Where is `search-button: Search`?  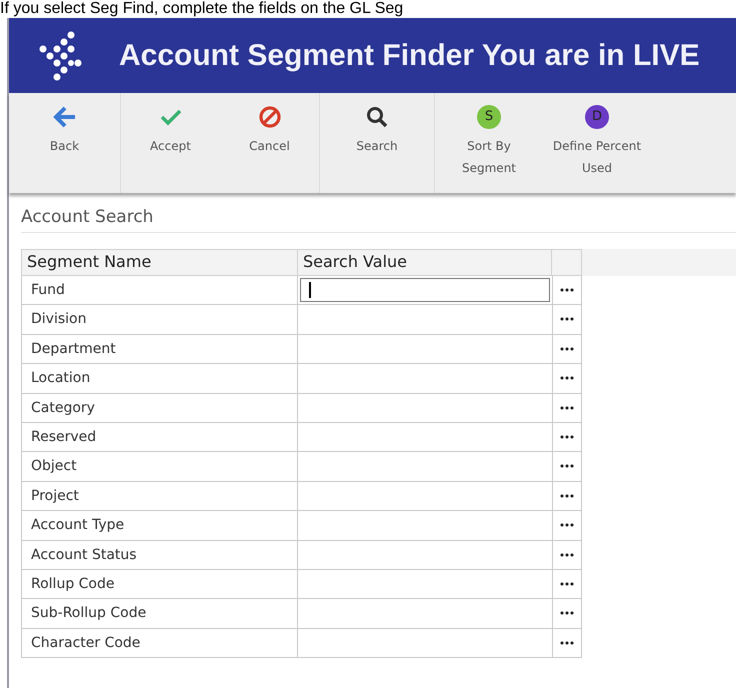 search-button: Search is located at coordinates (377, 143).